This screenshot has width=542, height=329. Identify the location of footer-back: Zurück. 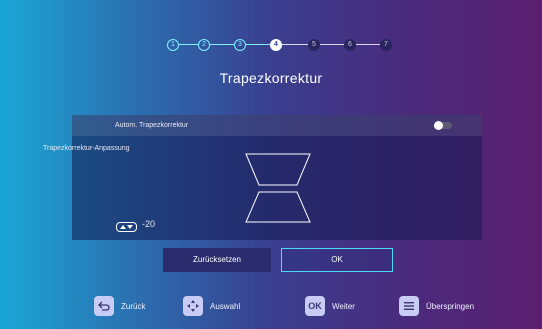
(119, 306).